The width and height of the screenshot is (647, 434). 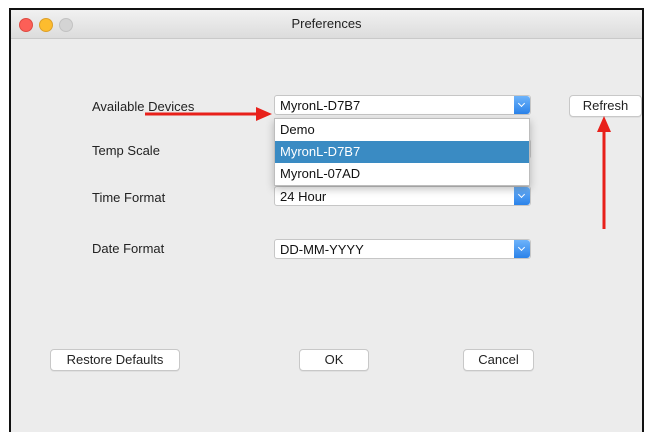 What do you see at coordinates (208, 114) in the screenshot?
I see `arrow-to-devices-select` at bounding box center [208, 114].